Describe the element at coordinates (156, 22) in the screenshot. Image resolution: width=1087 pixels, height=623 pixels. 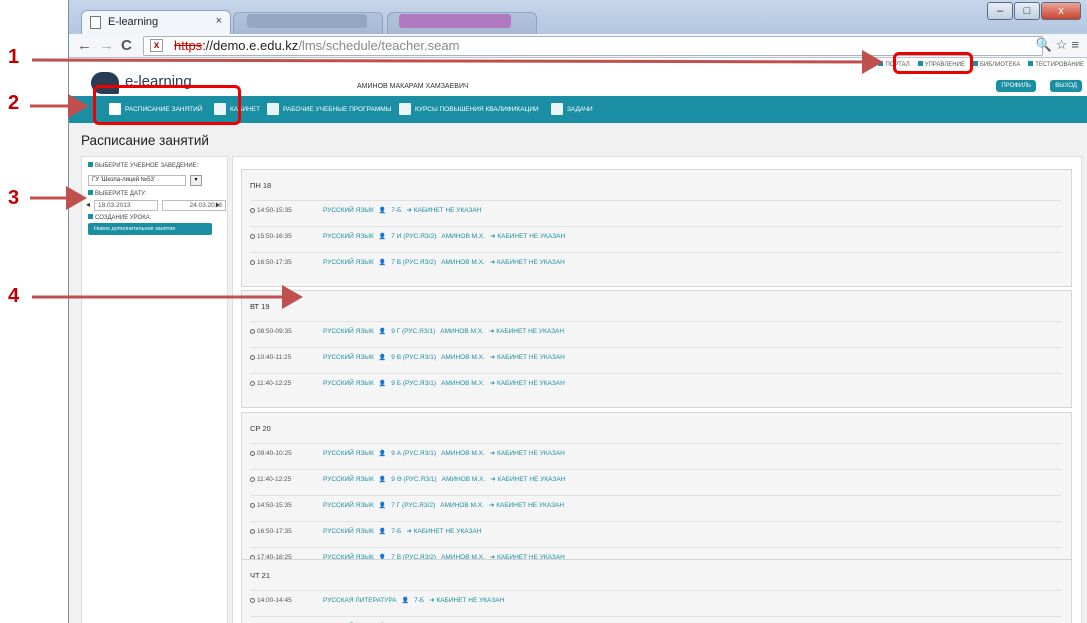
I see `browser-tab-elearning: E-learning ×` at that location.